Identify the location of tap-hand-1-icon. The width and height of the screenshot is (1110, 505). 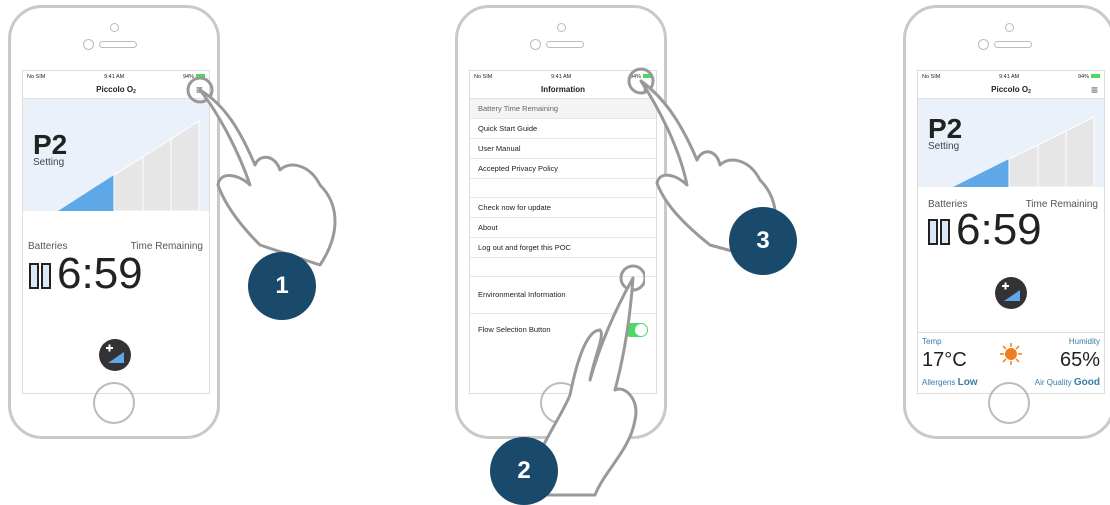
(261, 171).